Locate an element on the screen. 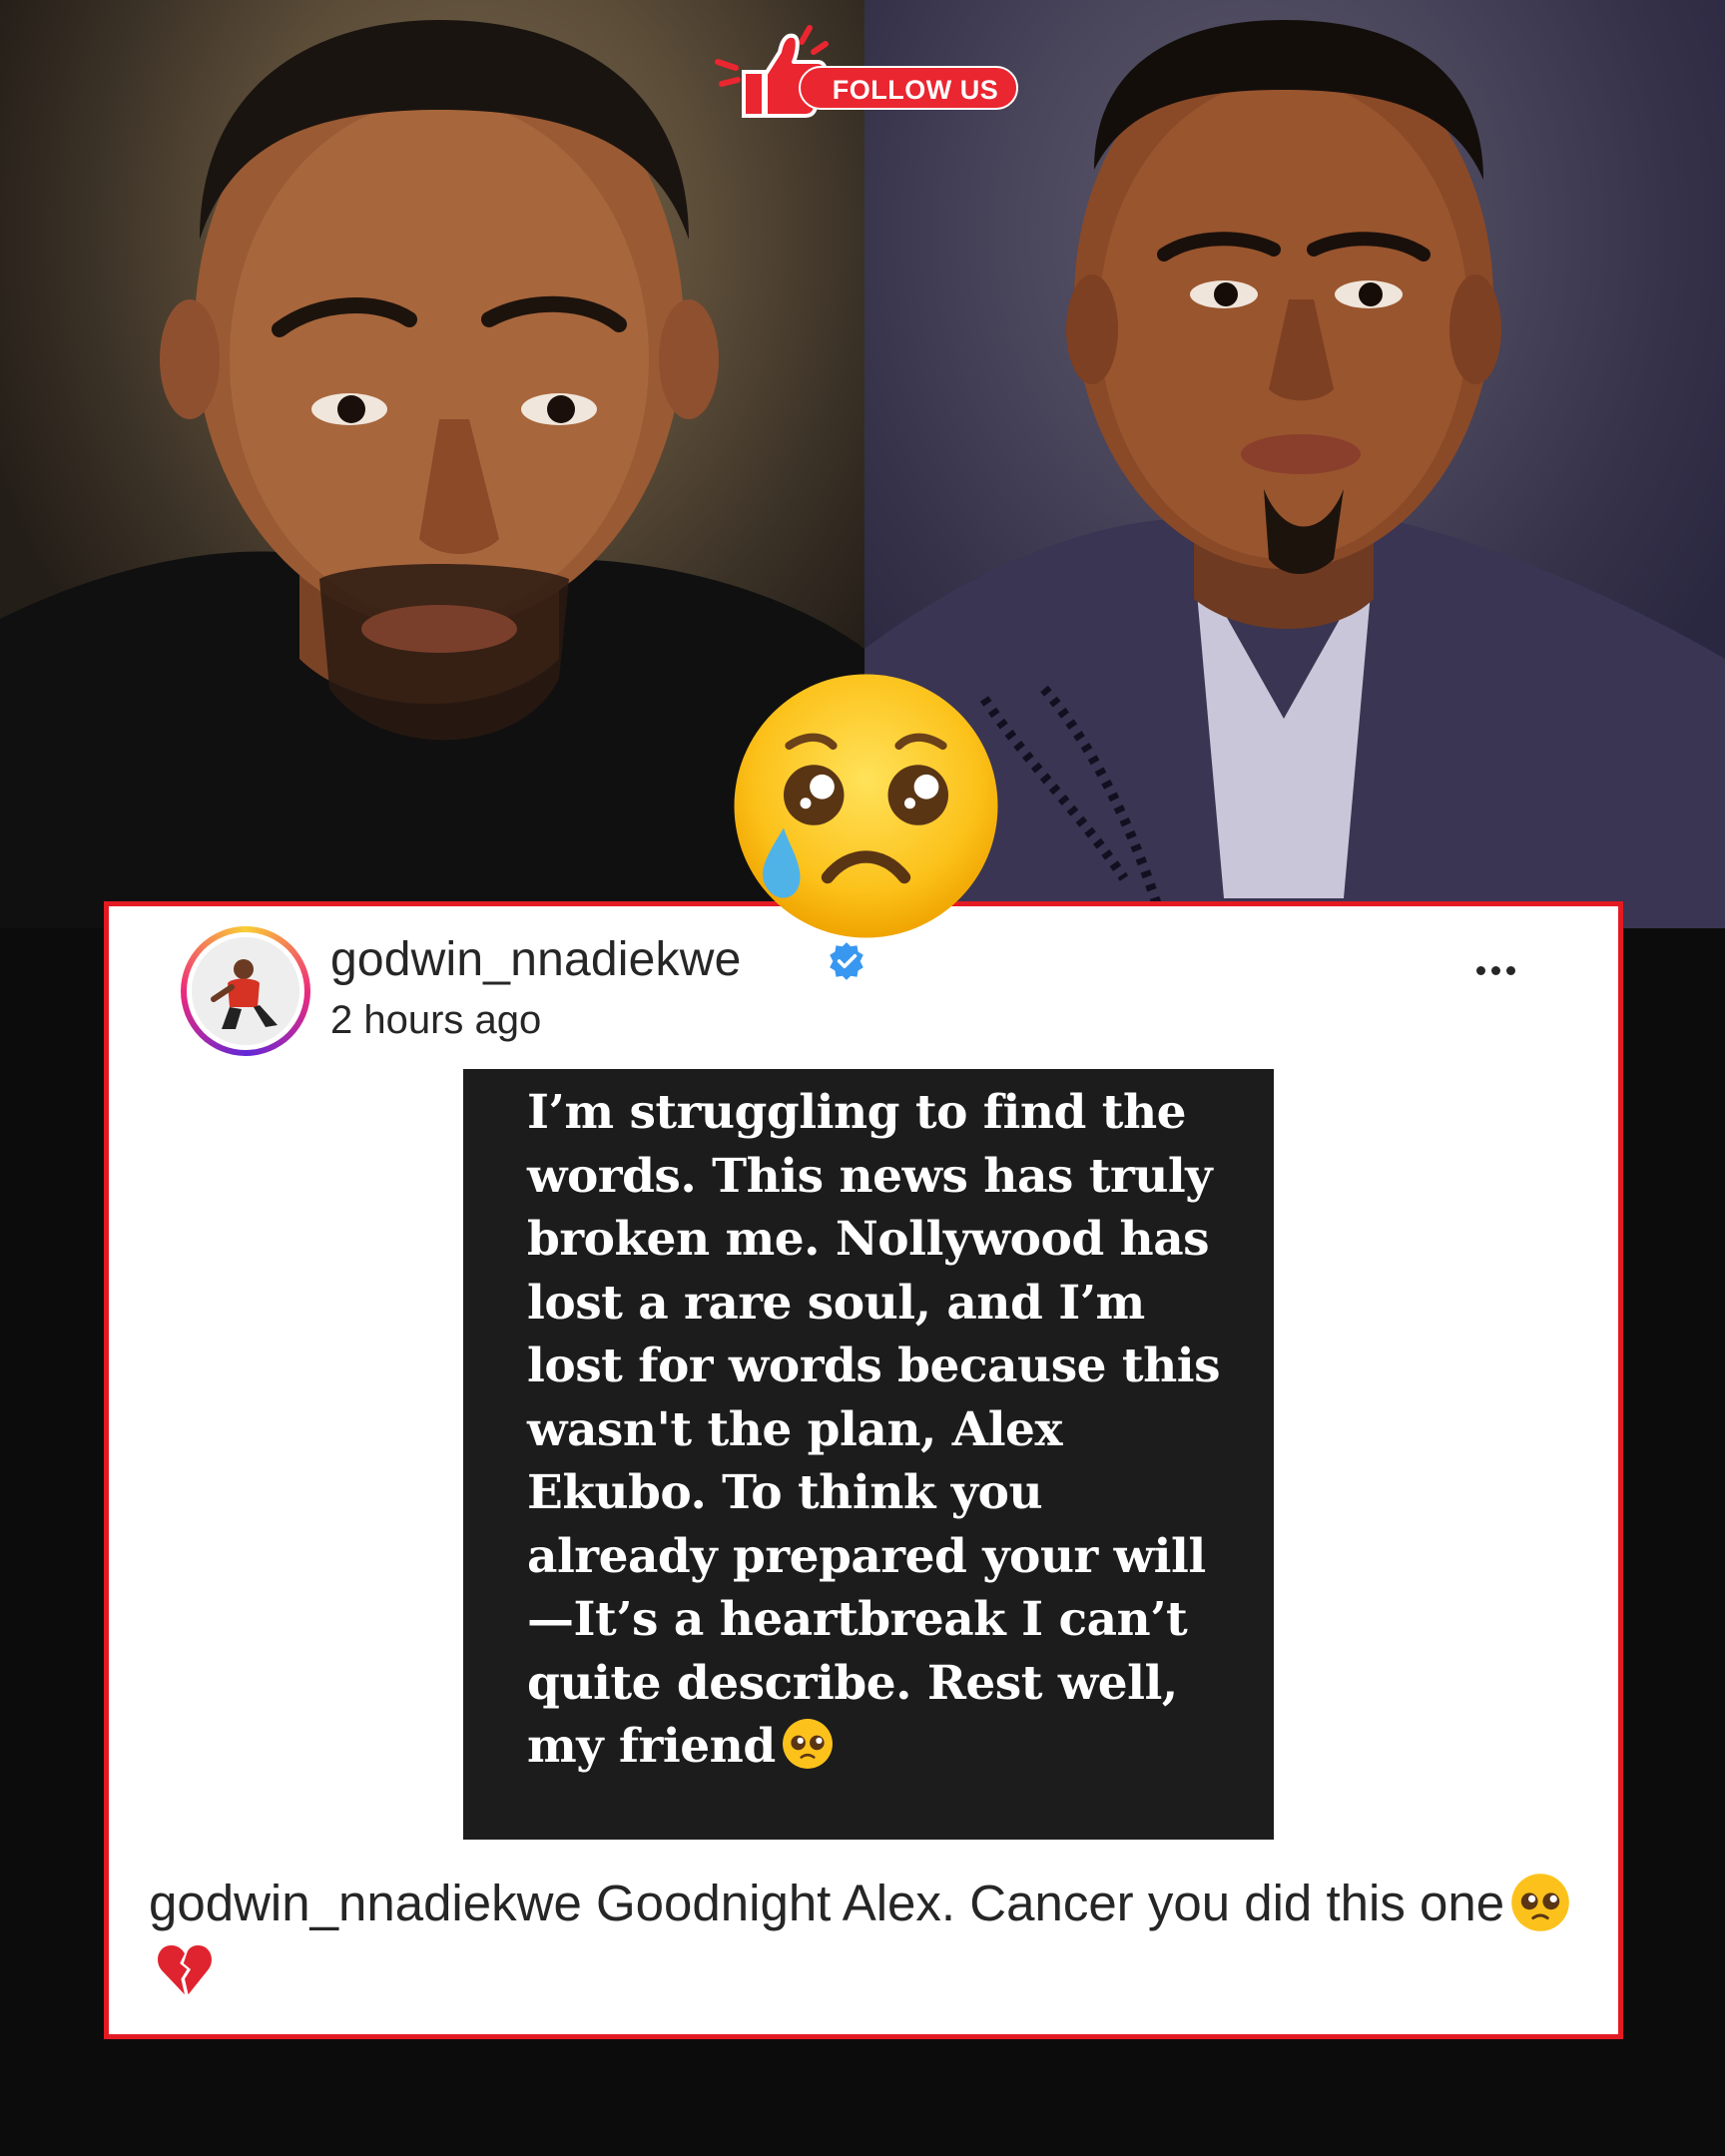 The image size is (1725, 2156). profile-picture is located at coordinates (246, 991).